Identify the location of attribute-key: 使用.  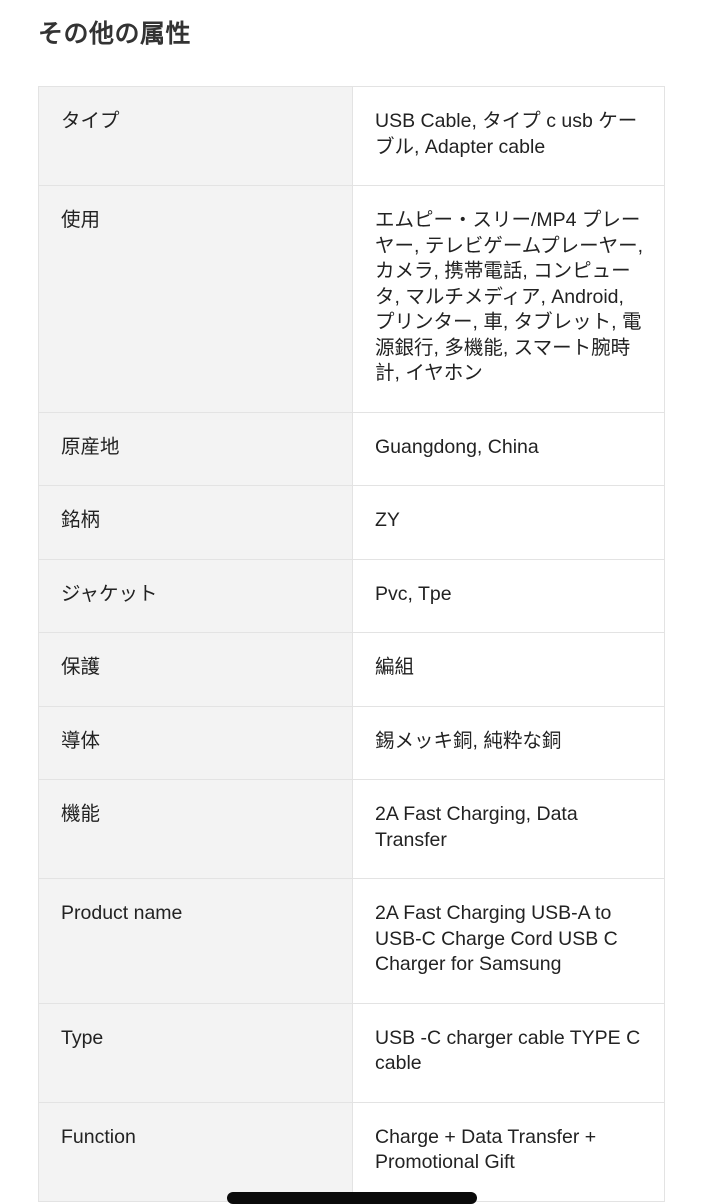
(195, 299).